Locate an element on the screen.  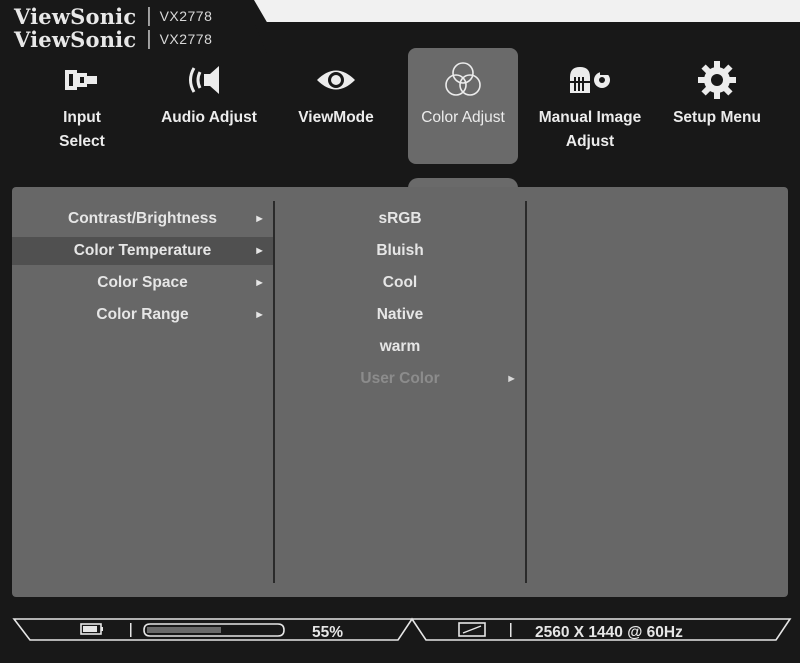
battery-icon is located at coordinates (91, 629).